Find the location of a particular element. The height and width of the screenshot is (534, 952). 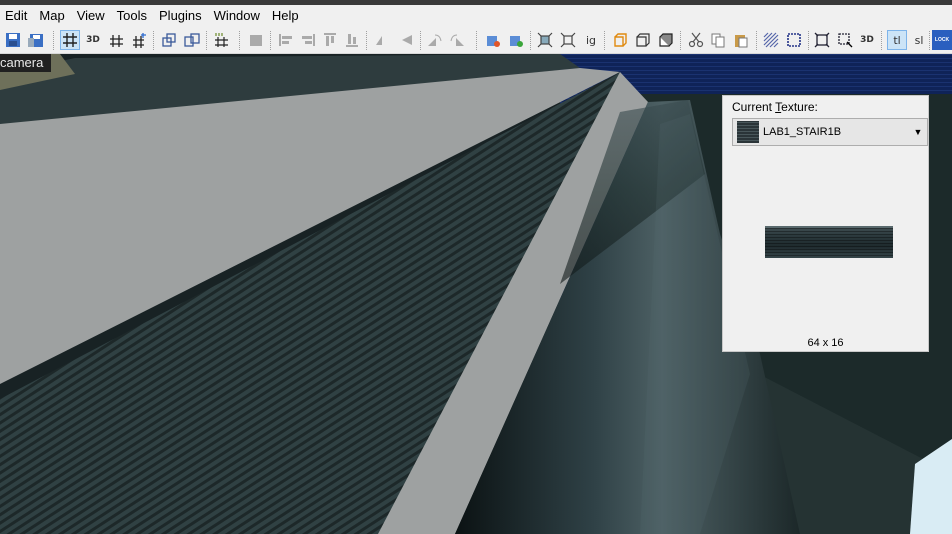

align-left-icon is located at coordinates (286, 40).